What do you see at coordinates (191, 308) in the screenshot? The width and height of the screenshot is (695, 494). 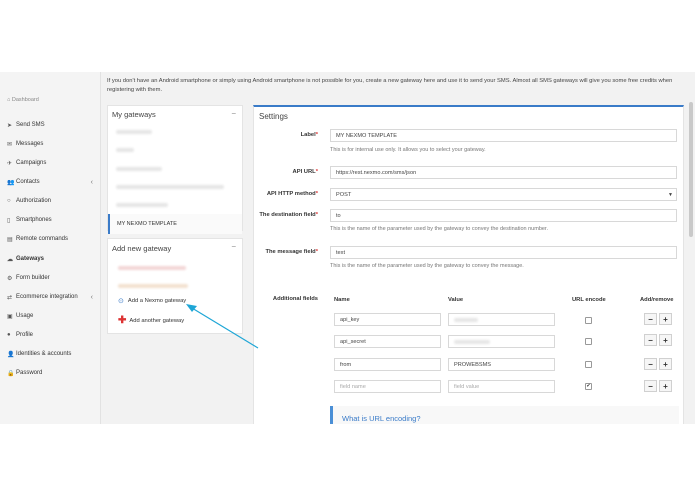 I see `arrow-head` at bounding box center [191, 308].